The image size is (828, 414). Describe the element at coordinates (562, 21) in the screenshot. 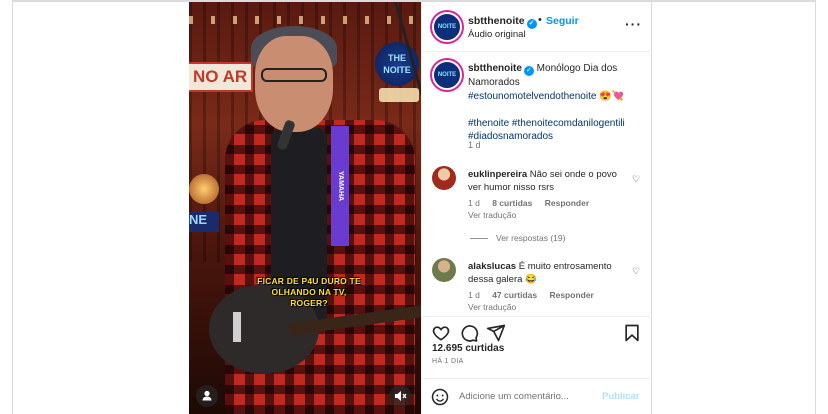

I see `follow-button: Seguir` at that location.